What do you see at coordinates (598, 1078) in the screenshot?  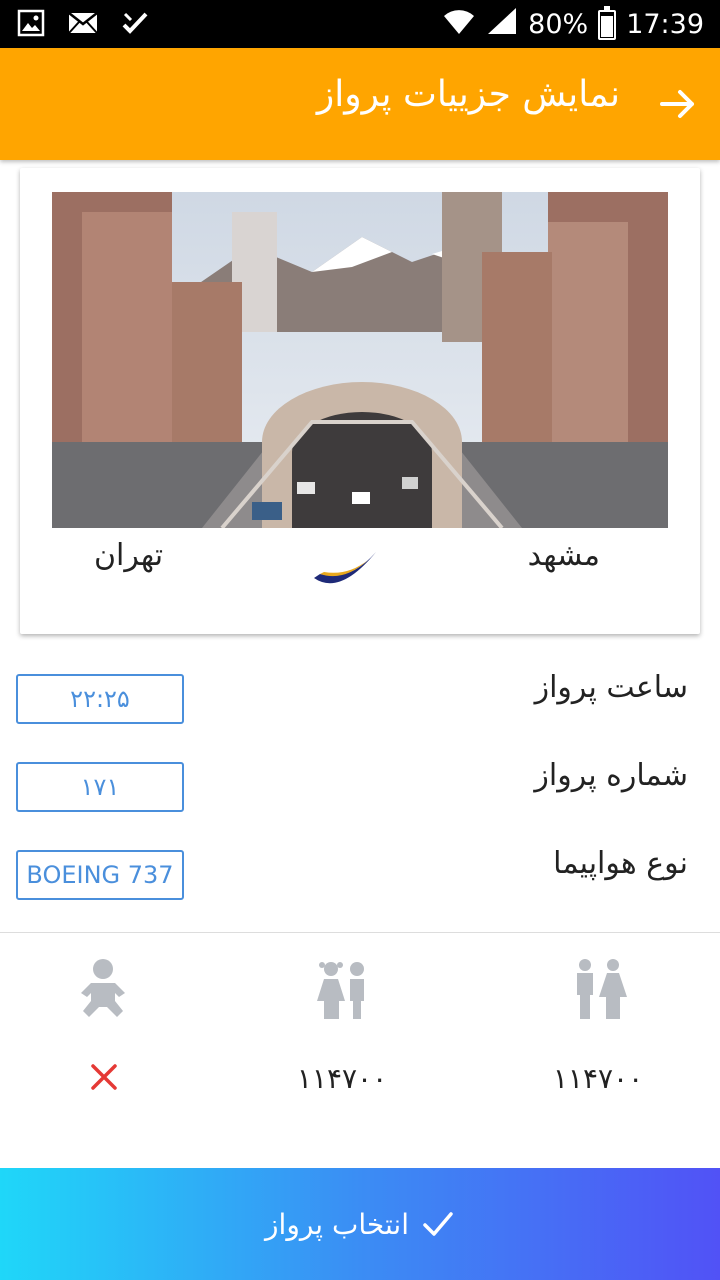 I see `adult-price: ۱۱۴۷۰۰` at bounding box center [598, 1078].